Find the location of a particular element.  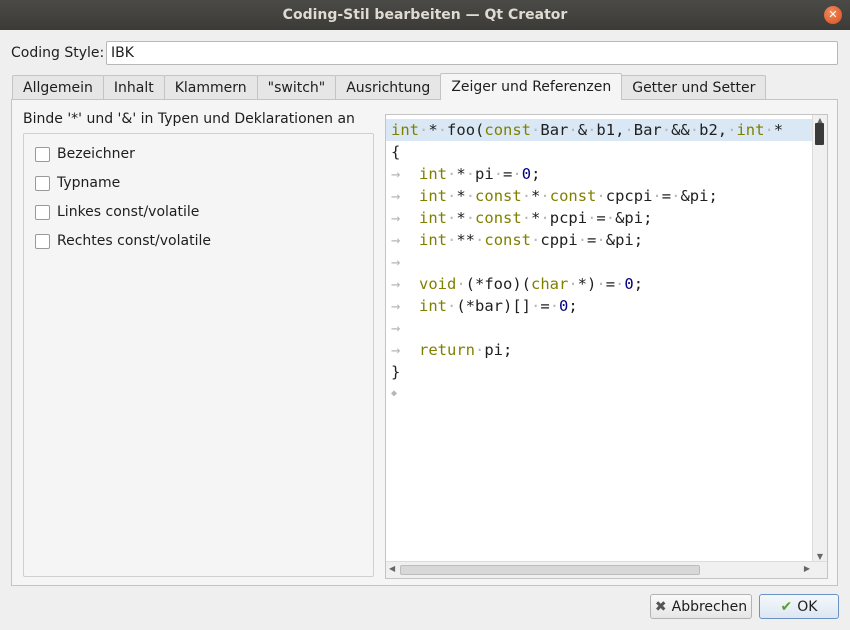

vertical-scroll-thumb is located at coordinates (819, 134).